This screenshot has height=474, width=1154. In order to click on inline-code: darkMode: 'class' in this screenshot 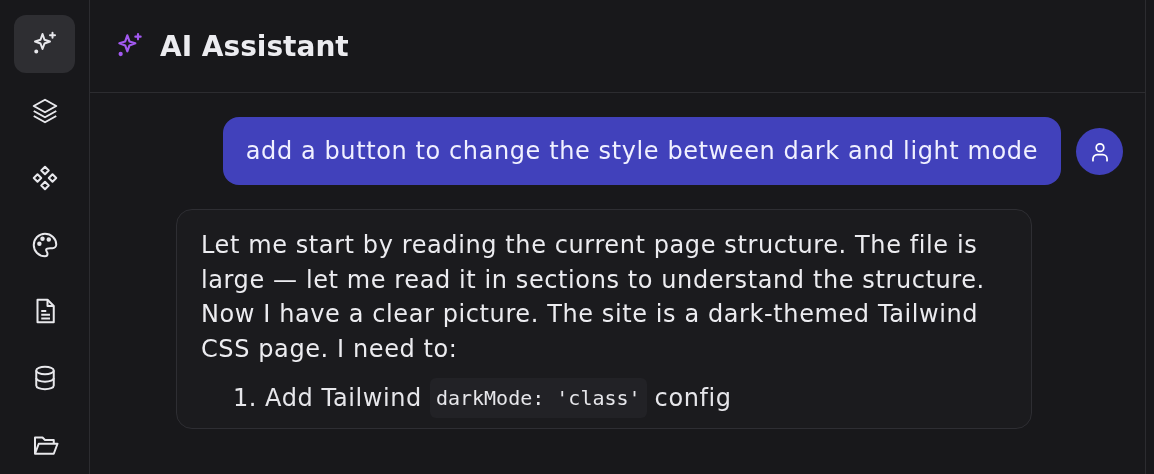, I will do `click(538, 398)`.